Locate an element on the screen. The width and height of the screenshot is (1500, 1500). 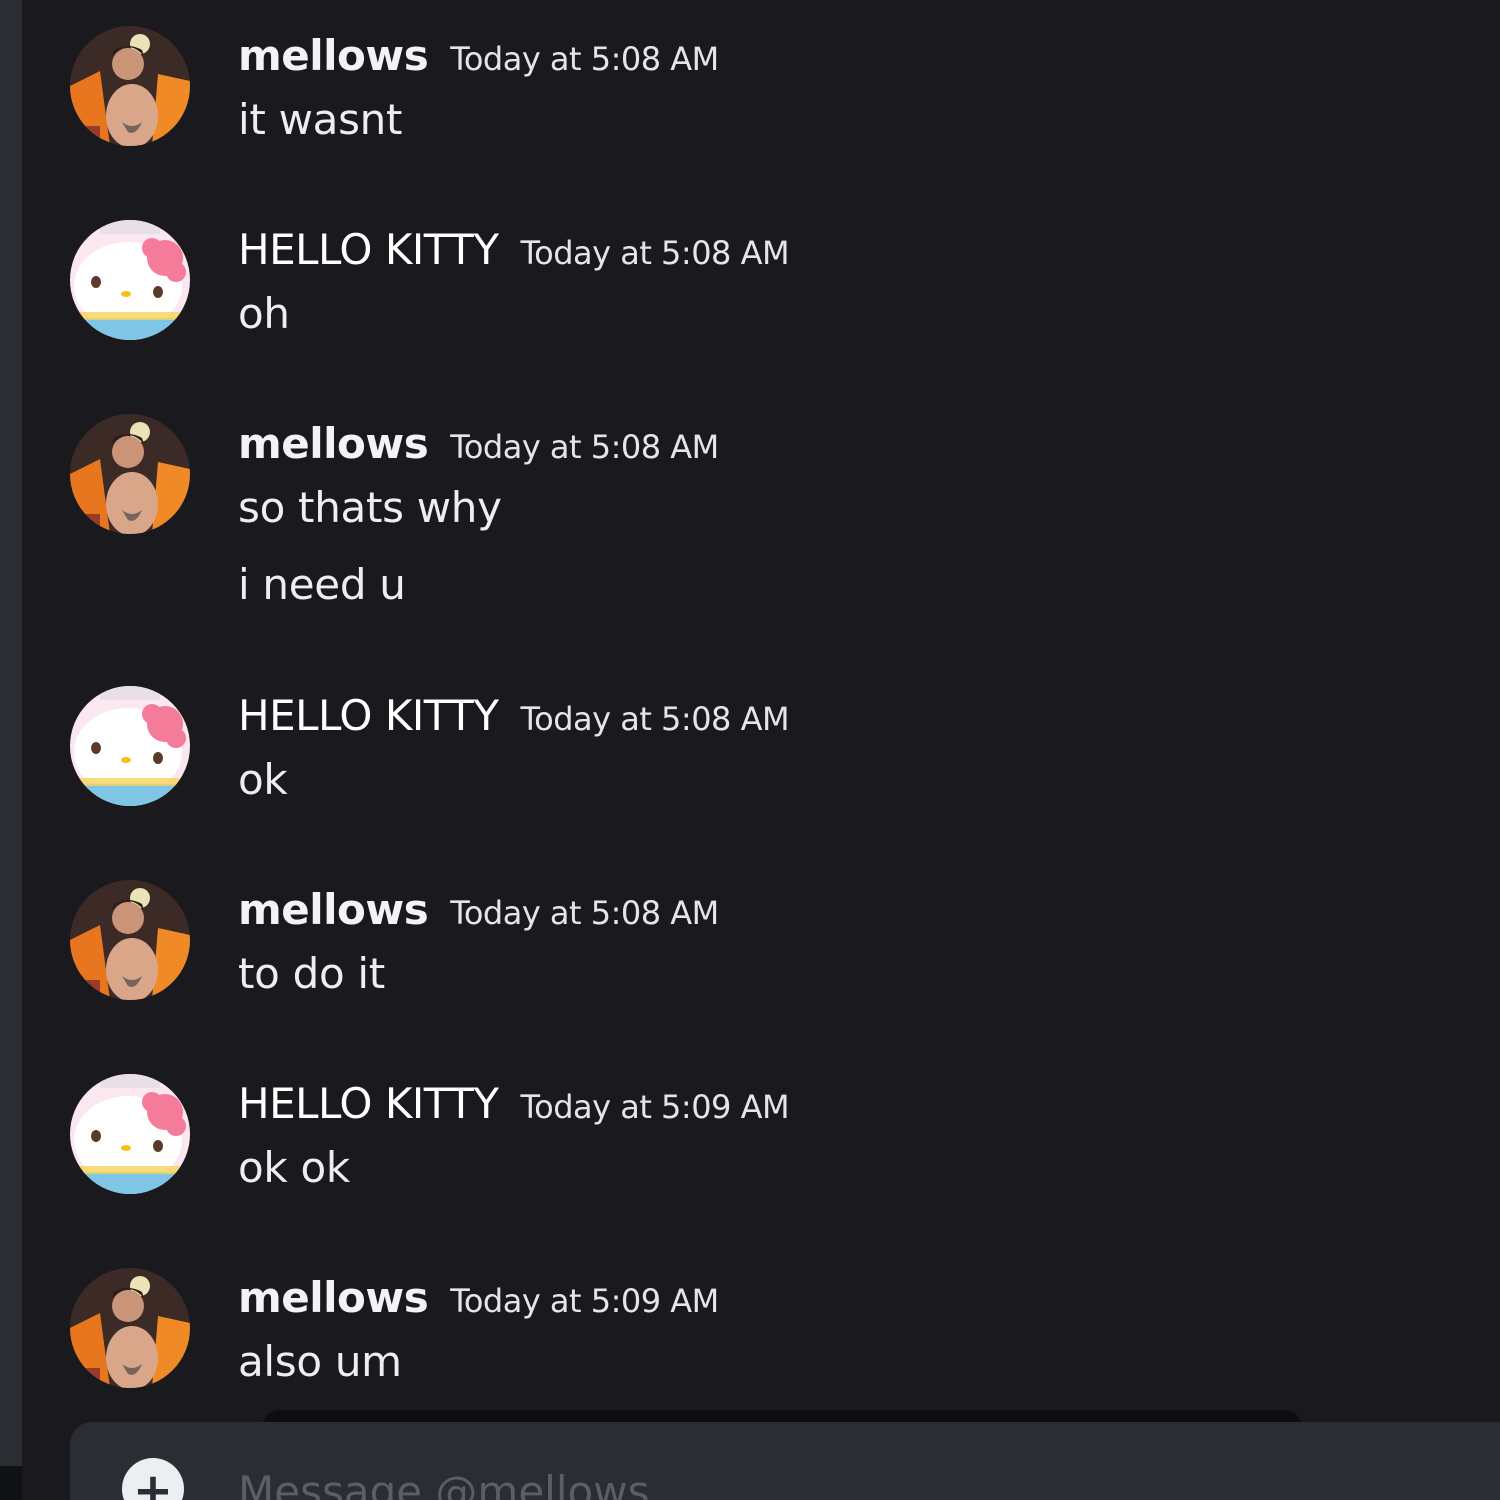
message-group: mellows Today at 5:09 AM also um is located at coordinates (761, 1333).